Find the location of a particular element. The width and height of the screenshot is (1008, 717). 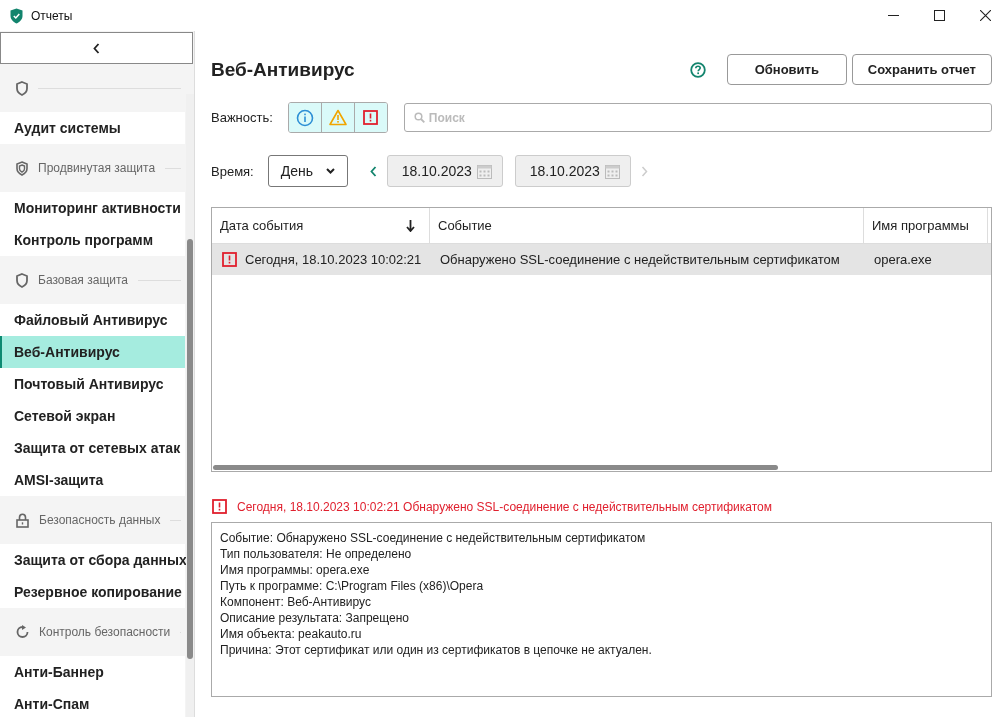

detail-line: Описание результата: Запрещено is located at coordinates (315, 618).